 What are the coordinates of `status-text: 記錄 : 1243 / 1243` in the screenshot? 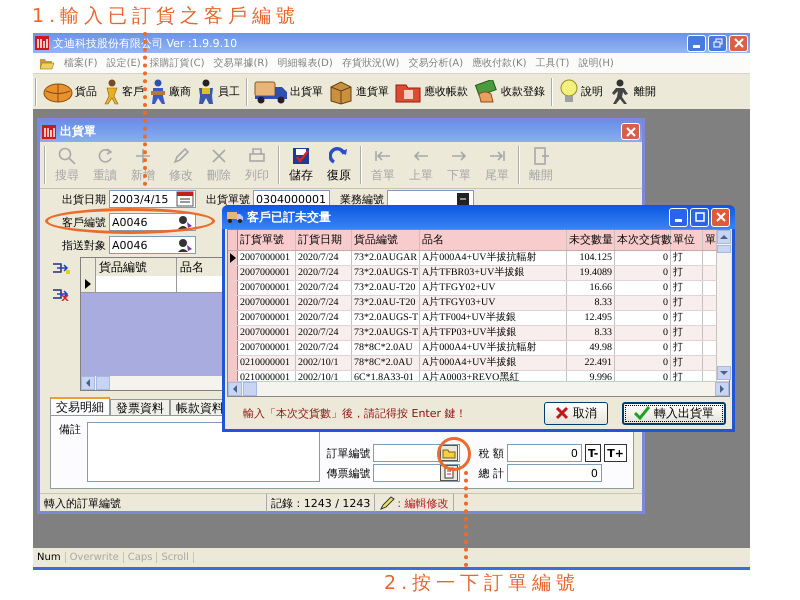 It's located at (321, 503).